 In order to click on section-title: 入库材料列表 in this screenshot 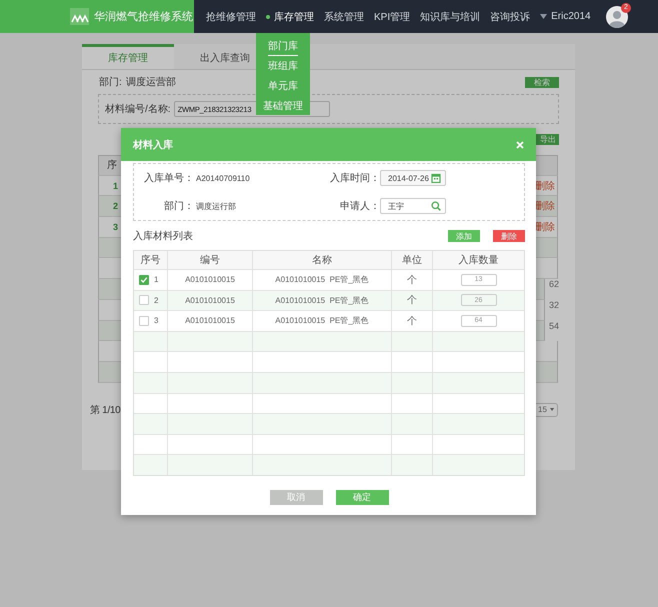, I will do `click(163, 236)`.